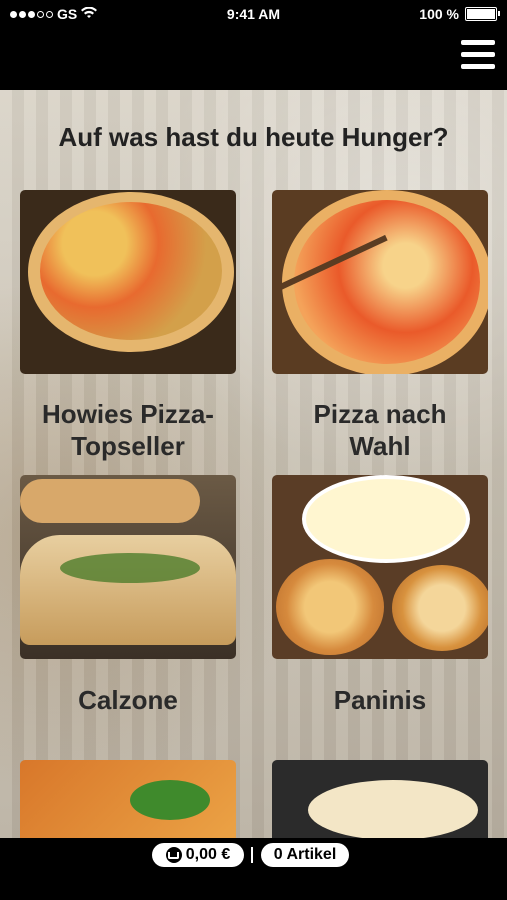 This screenshot has height=900, width=507. Describe the element at coordinates (305, 855) in the screenshot. I see `cart-items-button: 0 Artikel` at that location.